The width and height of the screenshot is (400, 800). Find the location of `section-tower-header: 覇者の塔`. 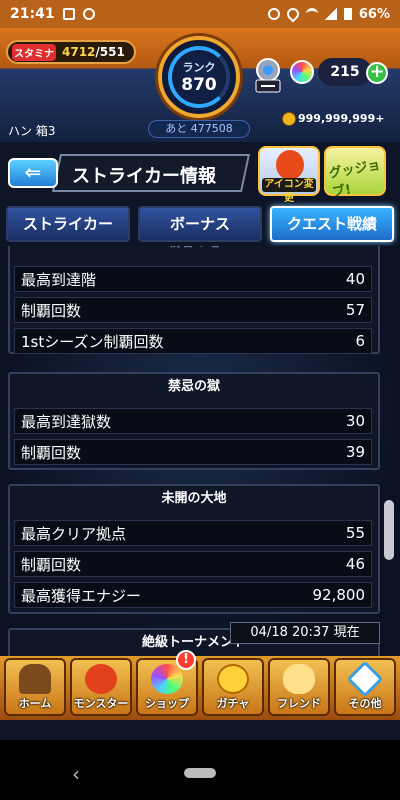

section-tower-header: 覇者の塔 is located at coordinates (194, 250).